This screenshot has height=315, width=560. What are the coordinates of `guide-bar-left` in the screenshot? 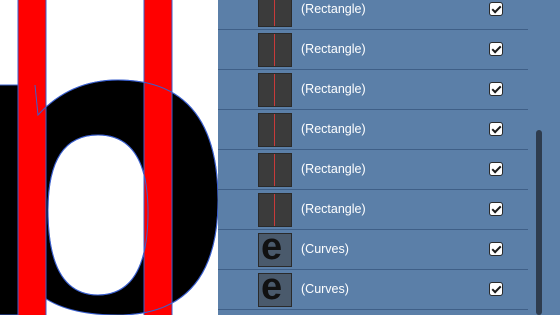 It's located at (32, 157).